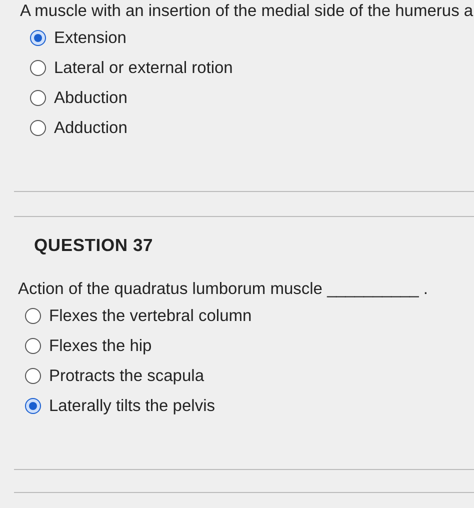  What do you see at coordinates (90, 38) in the screenshot?
I see `option-label: Extension` at bounding box center [90, 38].